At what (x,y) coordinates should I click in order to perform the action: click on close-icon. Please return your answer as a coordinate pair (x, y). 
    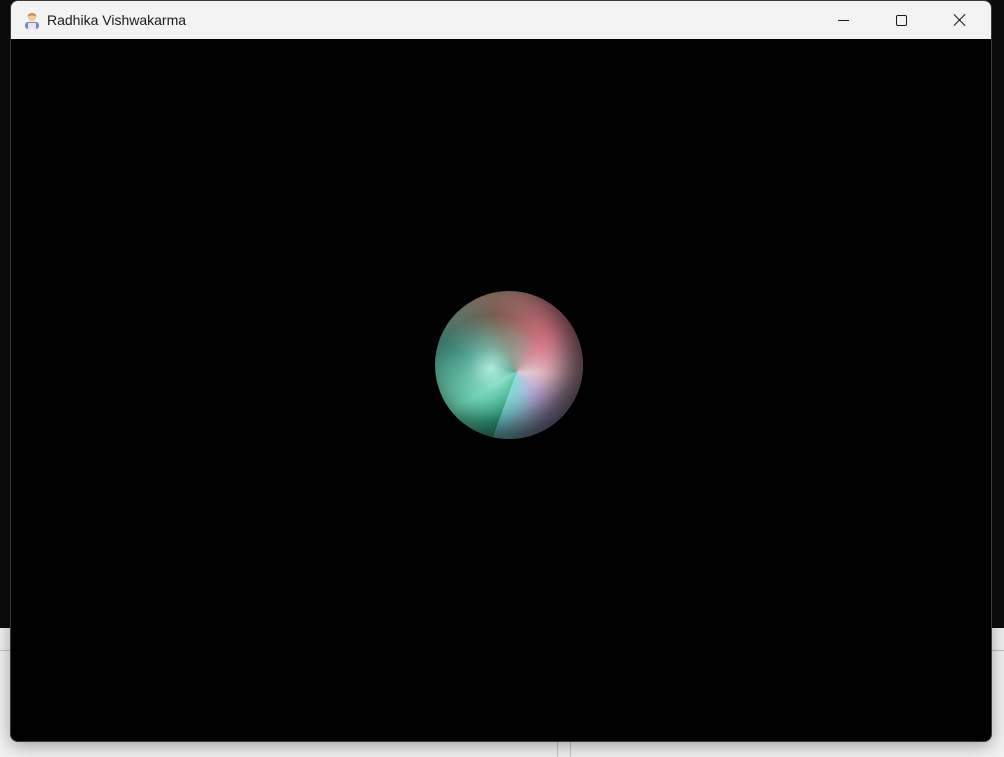
    Looking at the image, I should click on (960, 20).